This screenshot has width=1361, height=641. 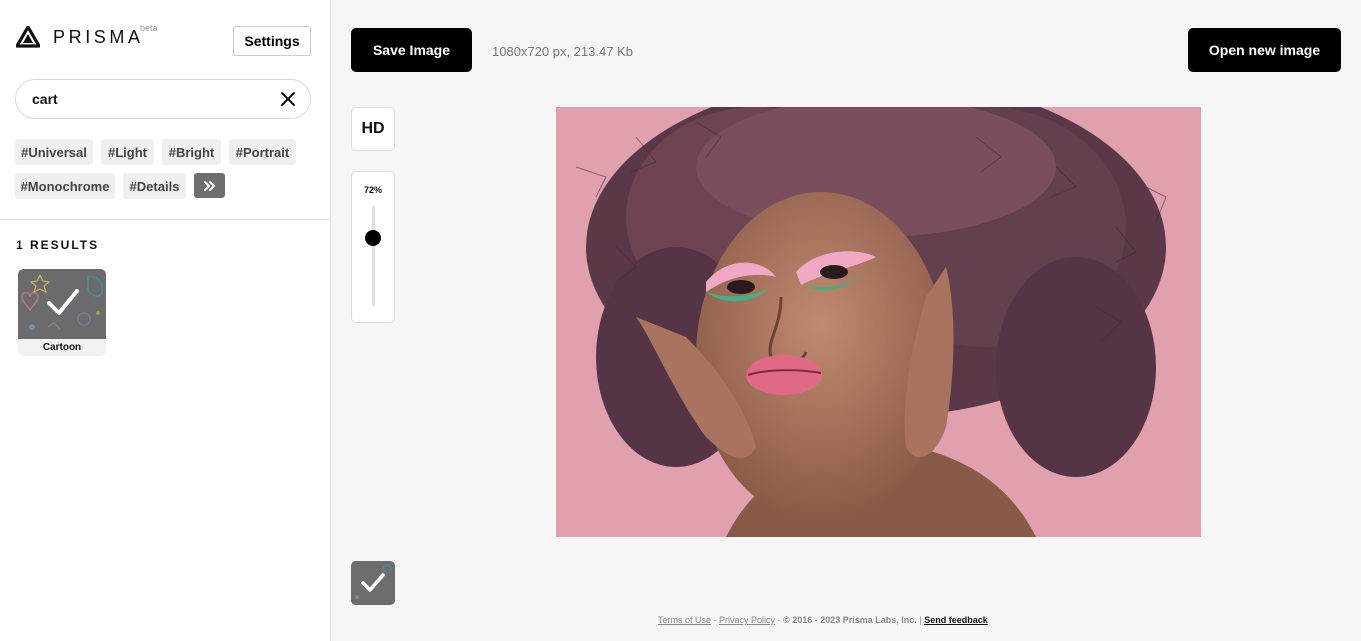 I want to click on tag-light: #Light, so click(x=127, y=152).